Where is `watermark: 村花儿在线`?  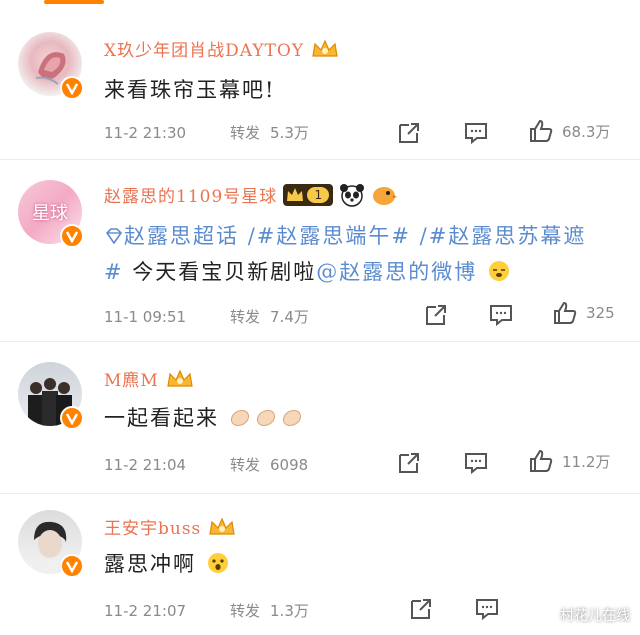 watermark: 村花儿在线 is located at coordinates (584, 615).